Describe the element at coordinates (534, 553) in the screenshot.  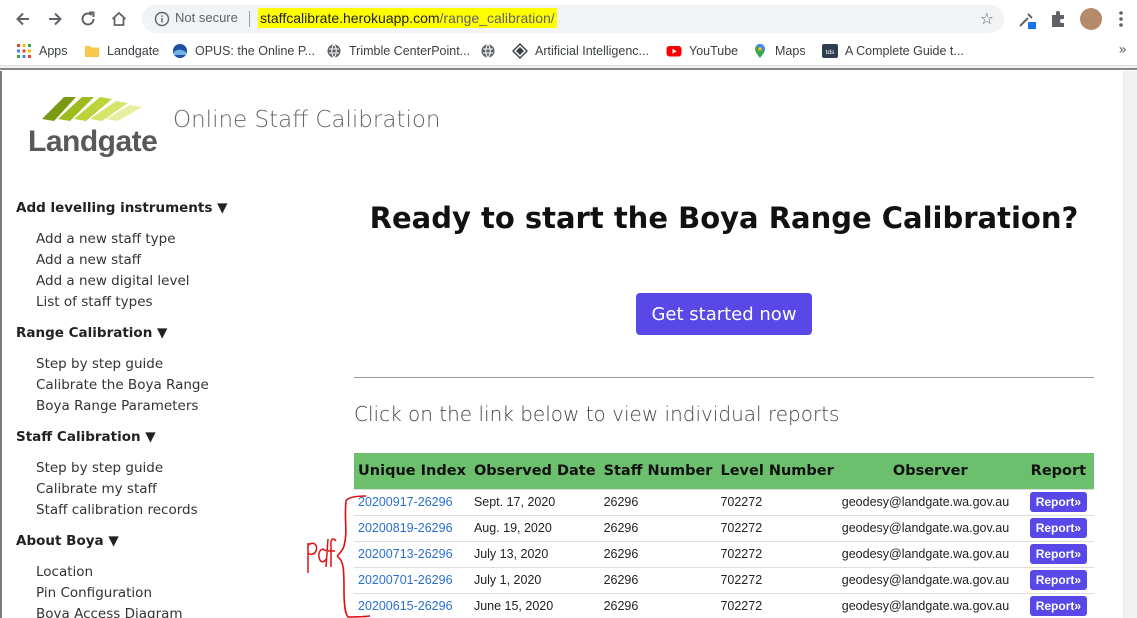
I see `observed-date: July 13, 2020` at that location.